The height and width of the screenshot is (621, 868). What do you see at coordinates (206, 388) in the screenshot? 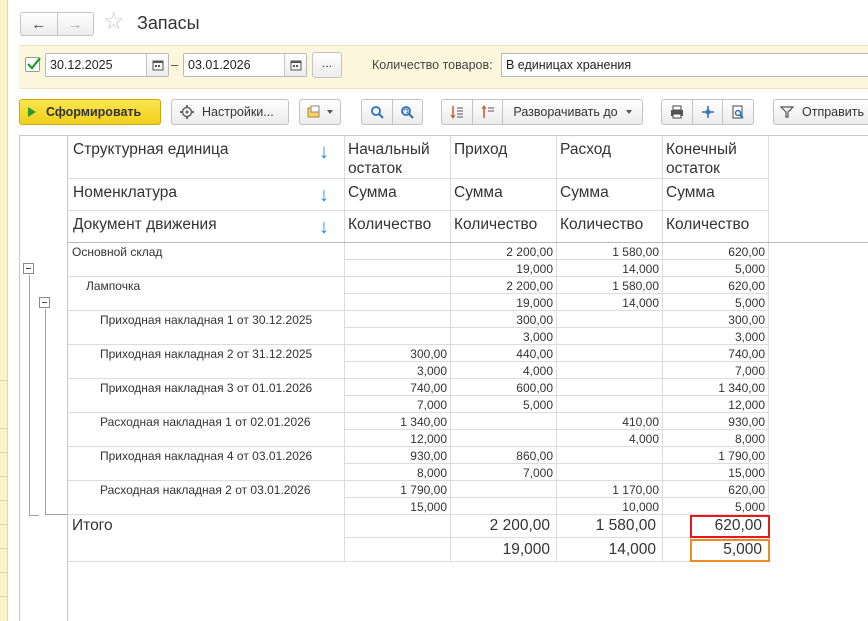
I see `row-document-label: Приходная накладная 3 от 01.01.2026` at bounding box center [206, 388].